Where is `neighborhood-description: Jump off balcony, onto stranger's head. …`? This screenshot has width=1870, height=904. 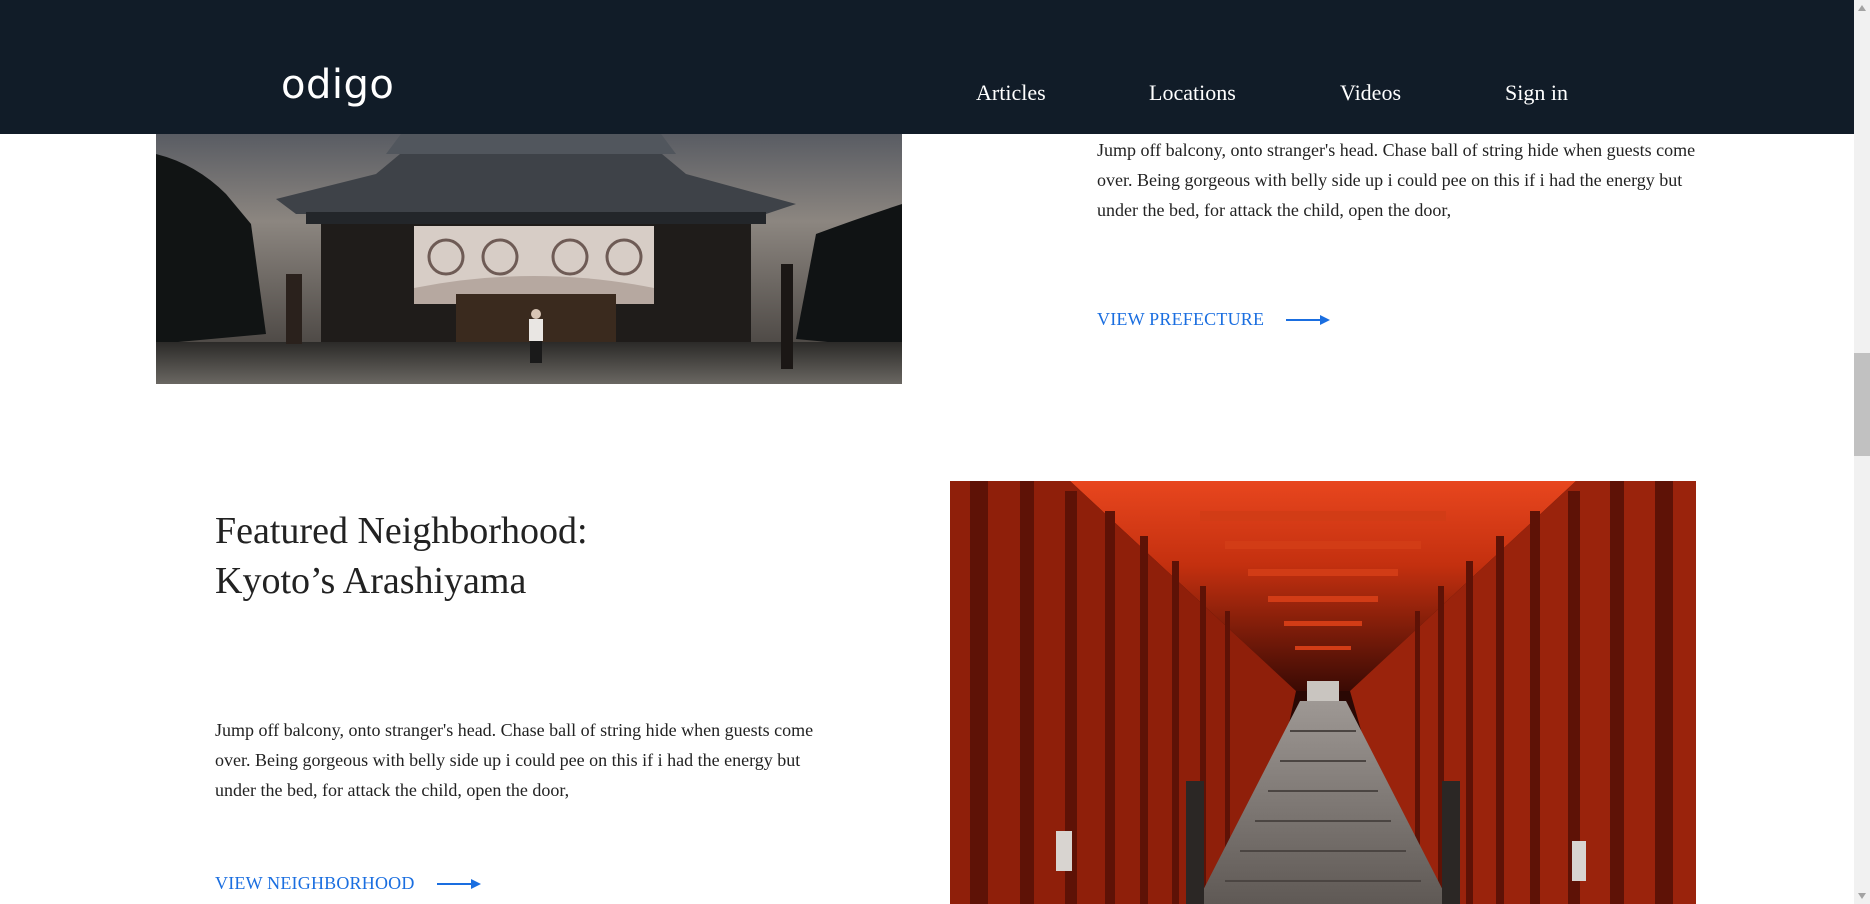
neighborhood-description: Jump off balcony, onto stranger's head. … is located at coordinates (514, 760).